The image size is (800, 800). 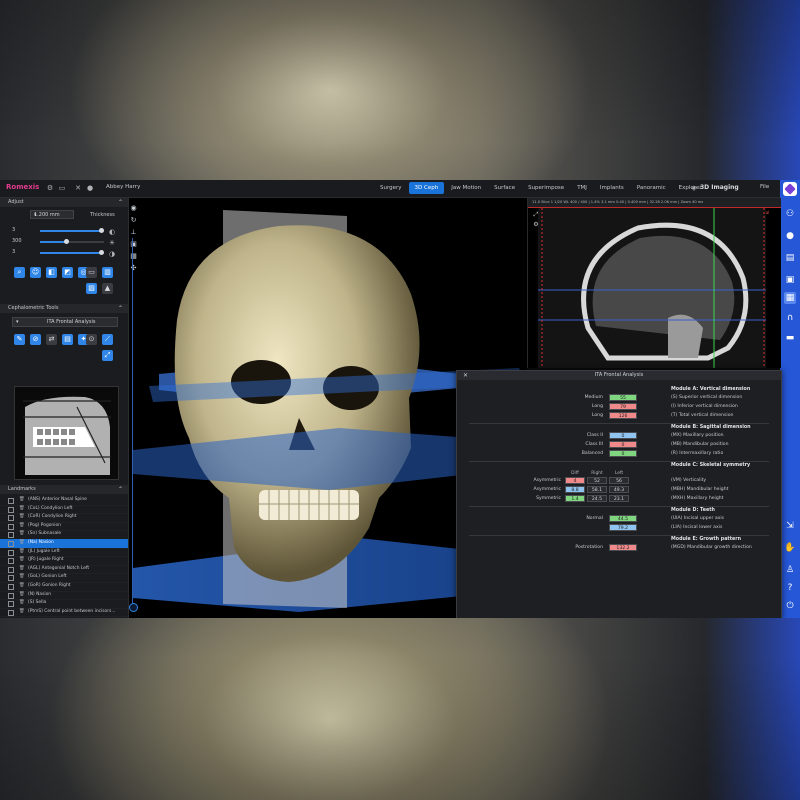 What do you see at coordinates (90, 188) in the screenshot?
I see `user-icon: ●` at bounding box center [90, 188].